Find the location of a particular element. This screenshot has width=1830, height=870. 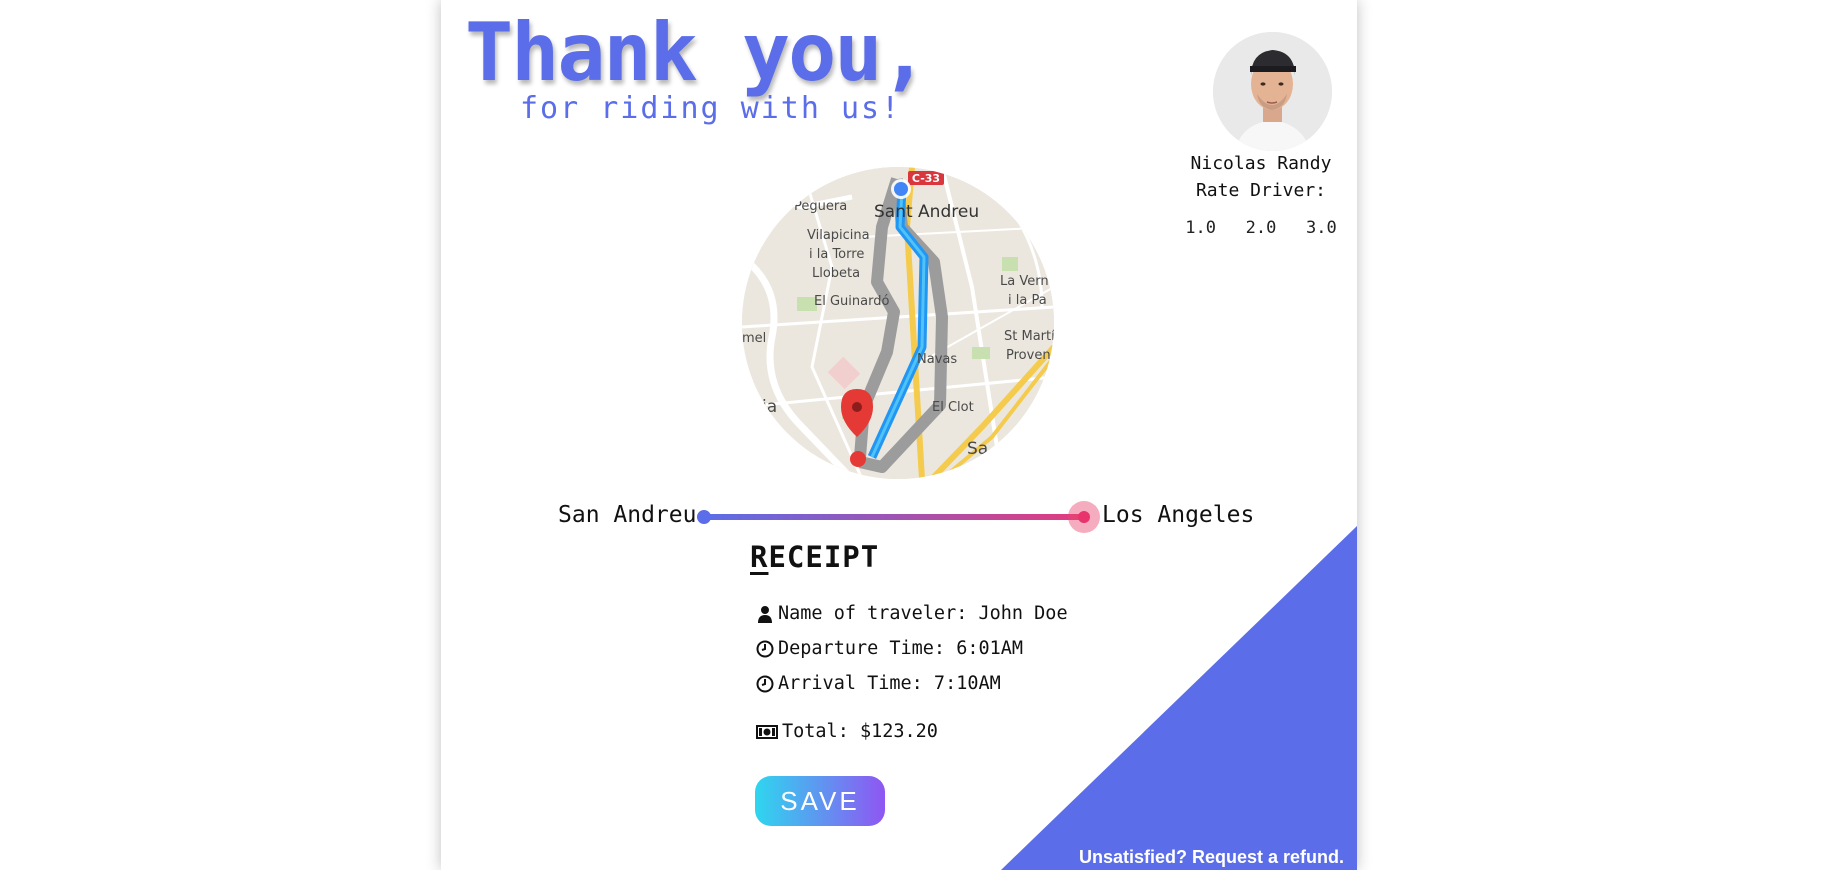

route-from: San Andreu is located at coordinates (627, 515).